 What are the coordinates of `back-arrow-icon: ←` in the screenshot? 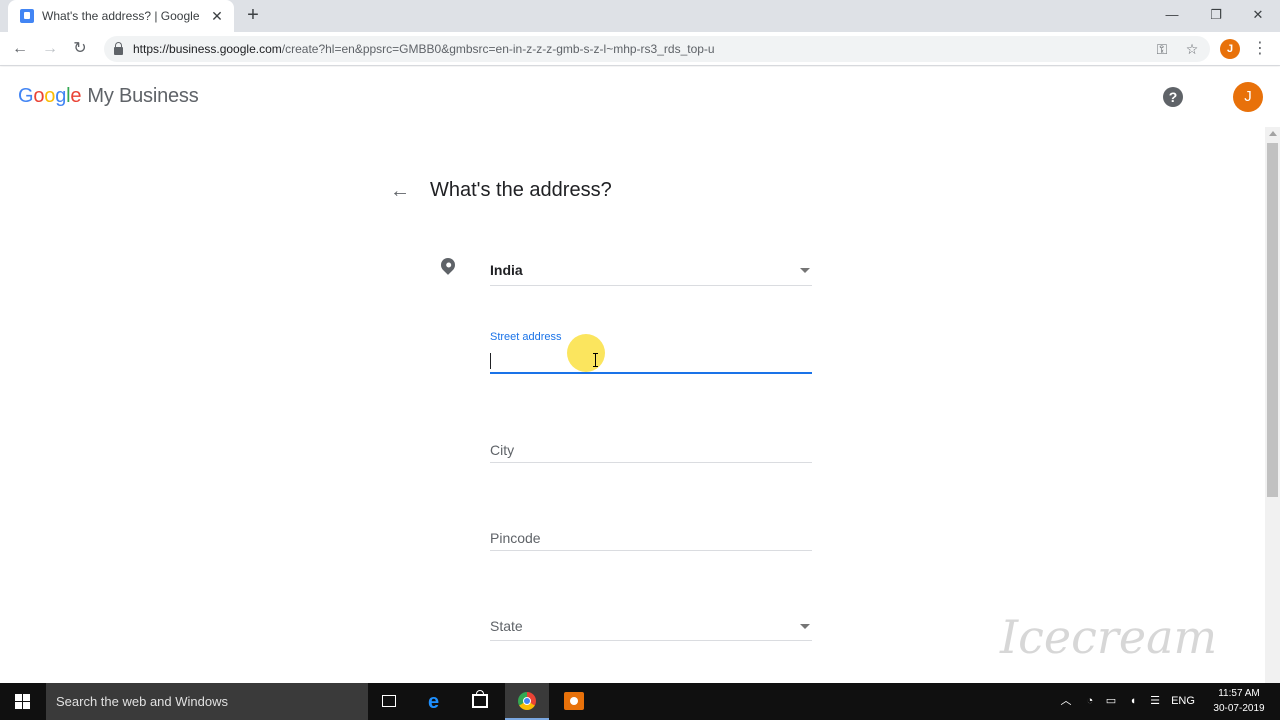 It's located at (400, 191).